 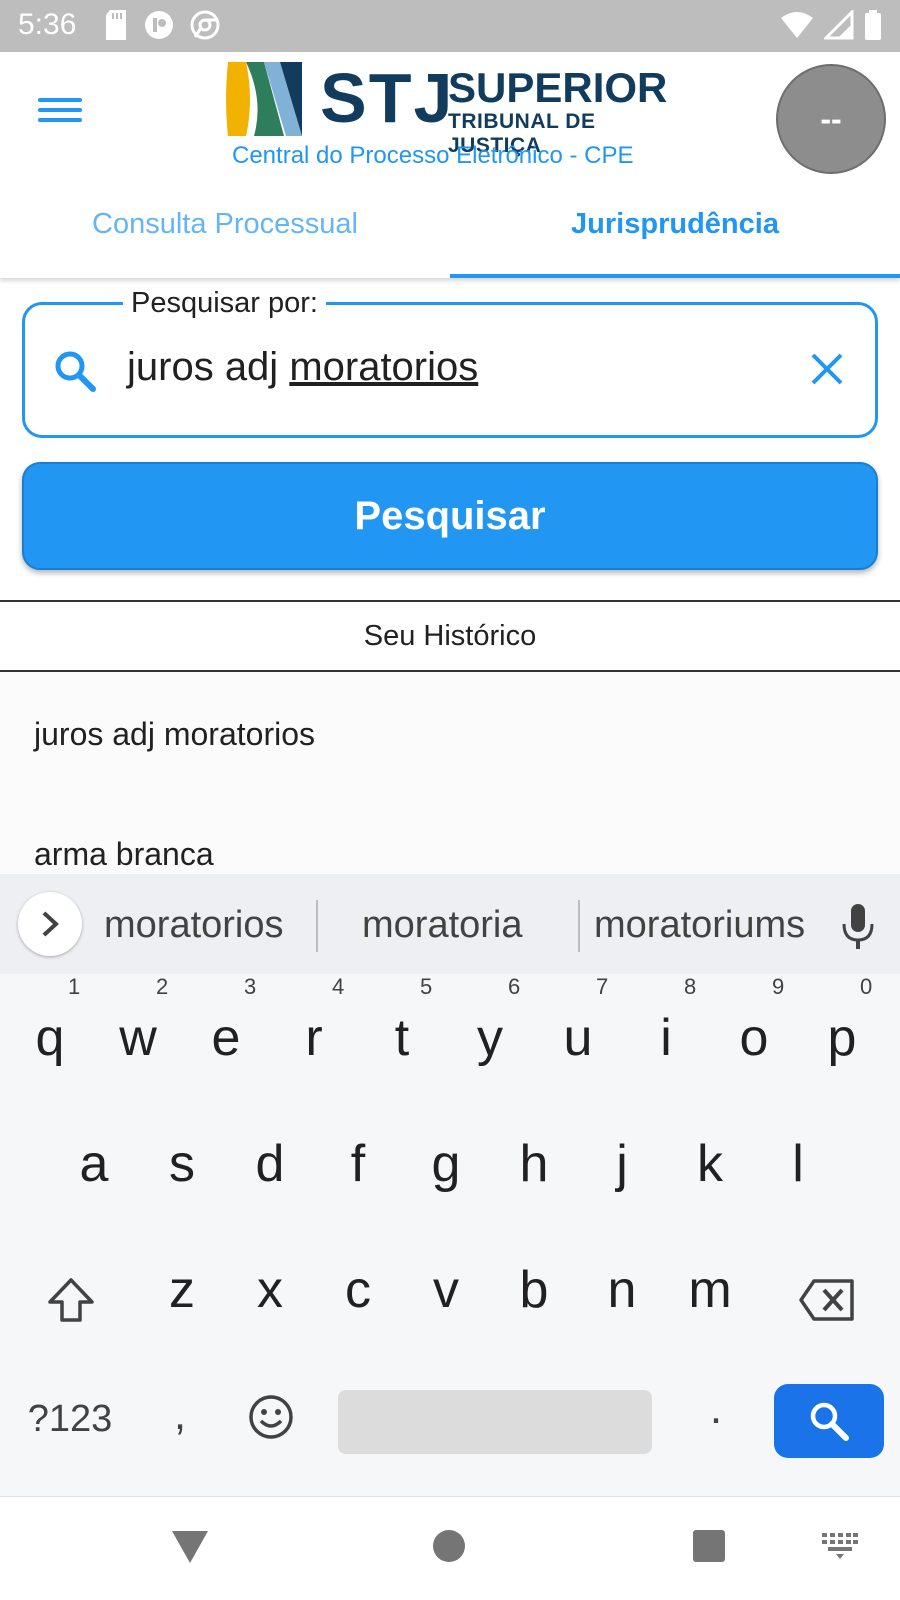 What do you see at coordinates (75, 371) in the screenshot?
I see `search-icon` at bounding box center [75, 371].